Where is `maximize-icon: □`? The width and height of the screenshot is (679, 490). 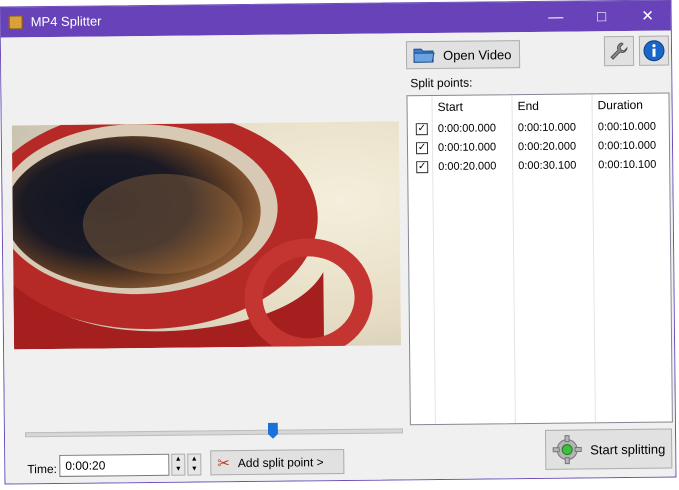
maximize-icon: □ is located at coordinates (602, 16).